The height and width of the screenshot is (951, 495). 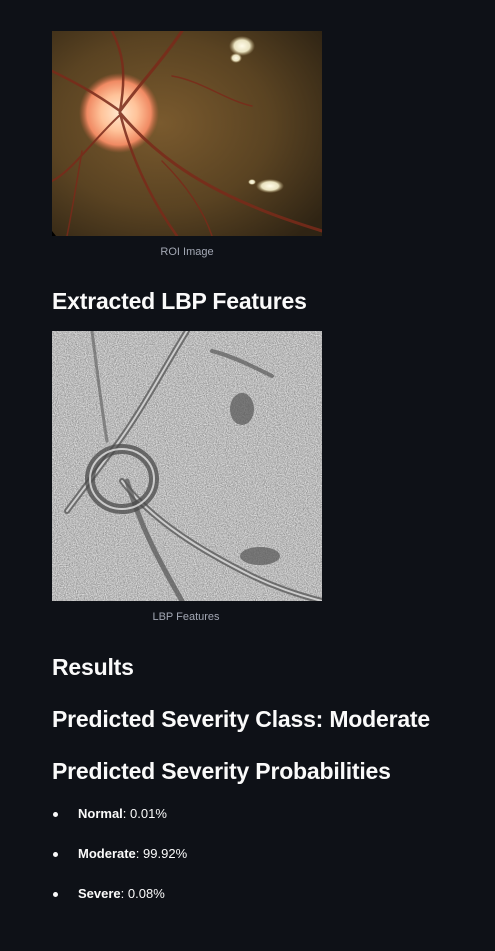 I want to click on probability-item-normal: Normal: 0.01%, so click(x=119, y=817).